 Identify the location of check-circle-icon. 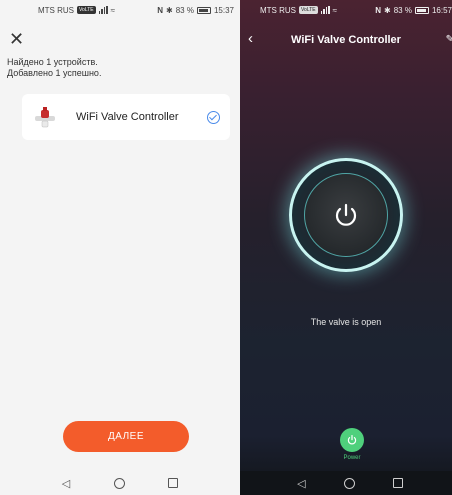
(213, 117).